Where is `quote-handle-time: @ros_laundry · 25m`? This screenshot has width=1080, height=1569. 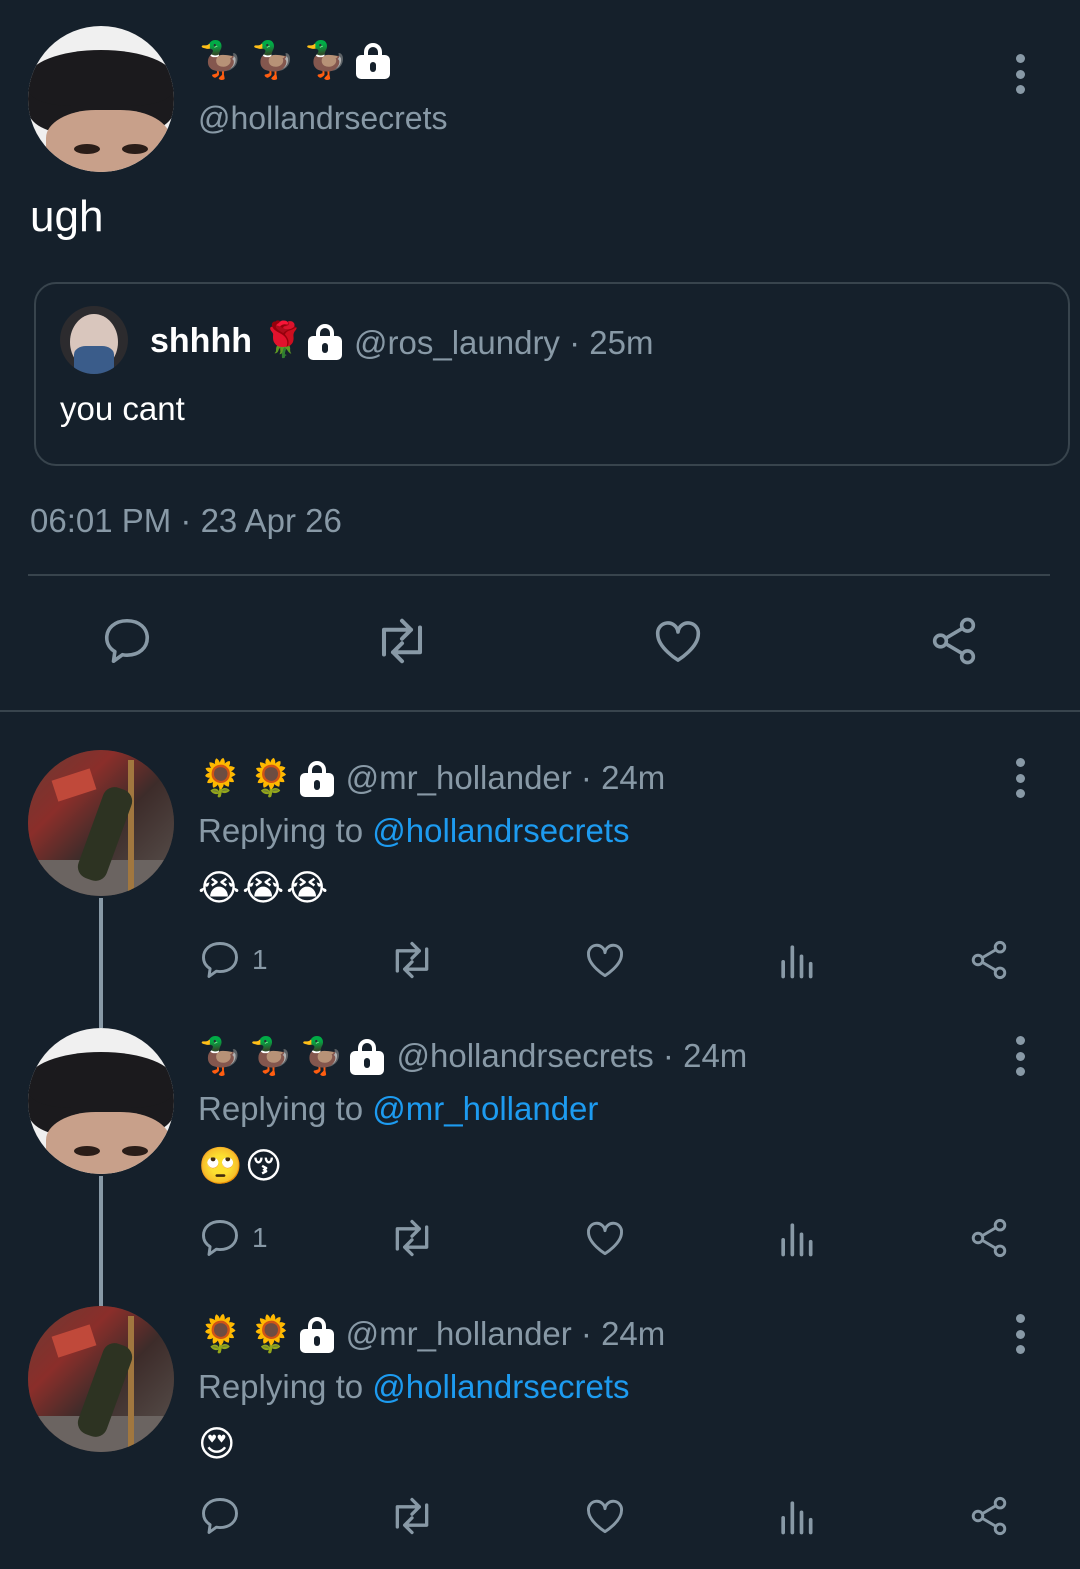
quote-handle-time: @ros_laundry · 25m is located at coordinates (504, 342).